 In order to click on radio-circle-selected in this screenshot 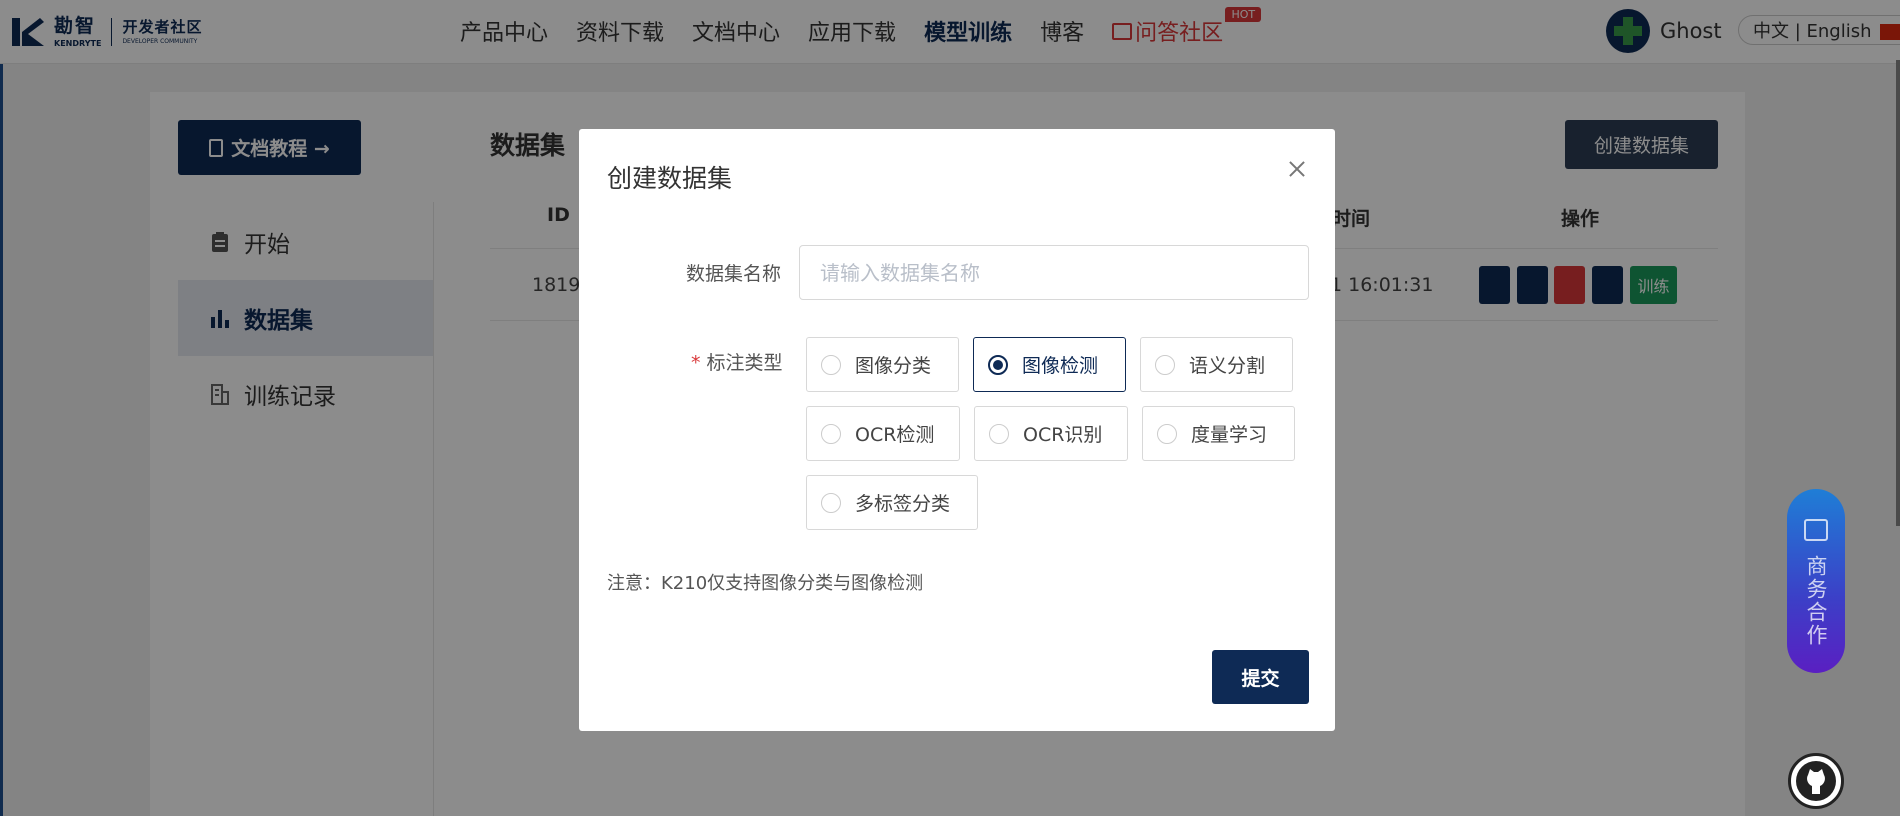, I will do `click(998, 364)`.